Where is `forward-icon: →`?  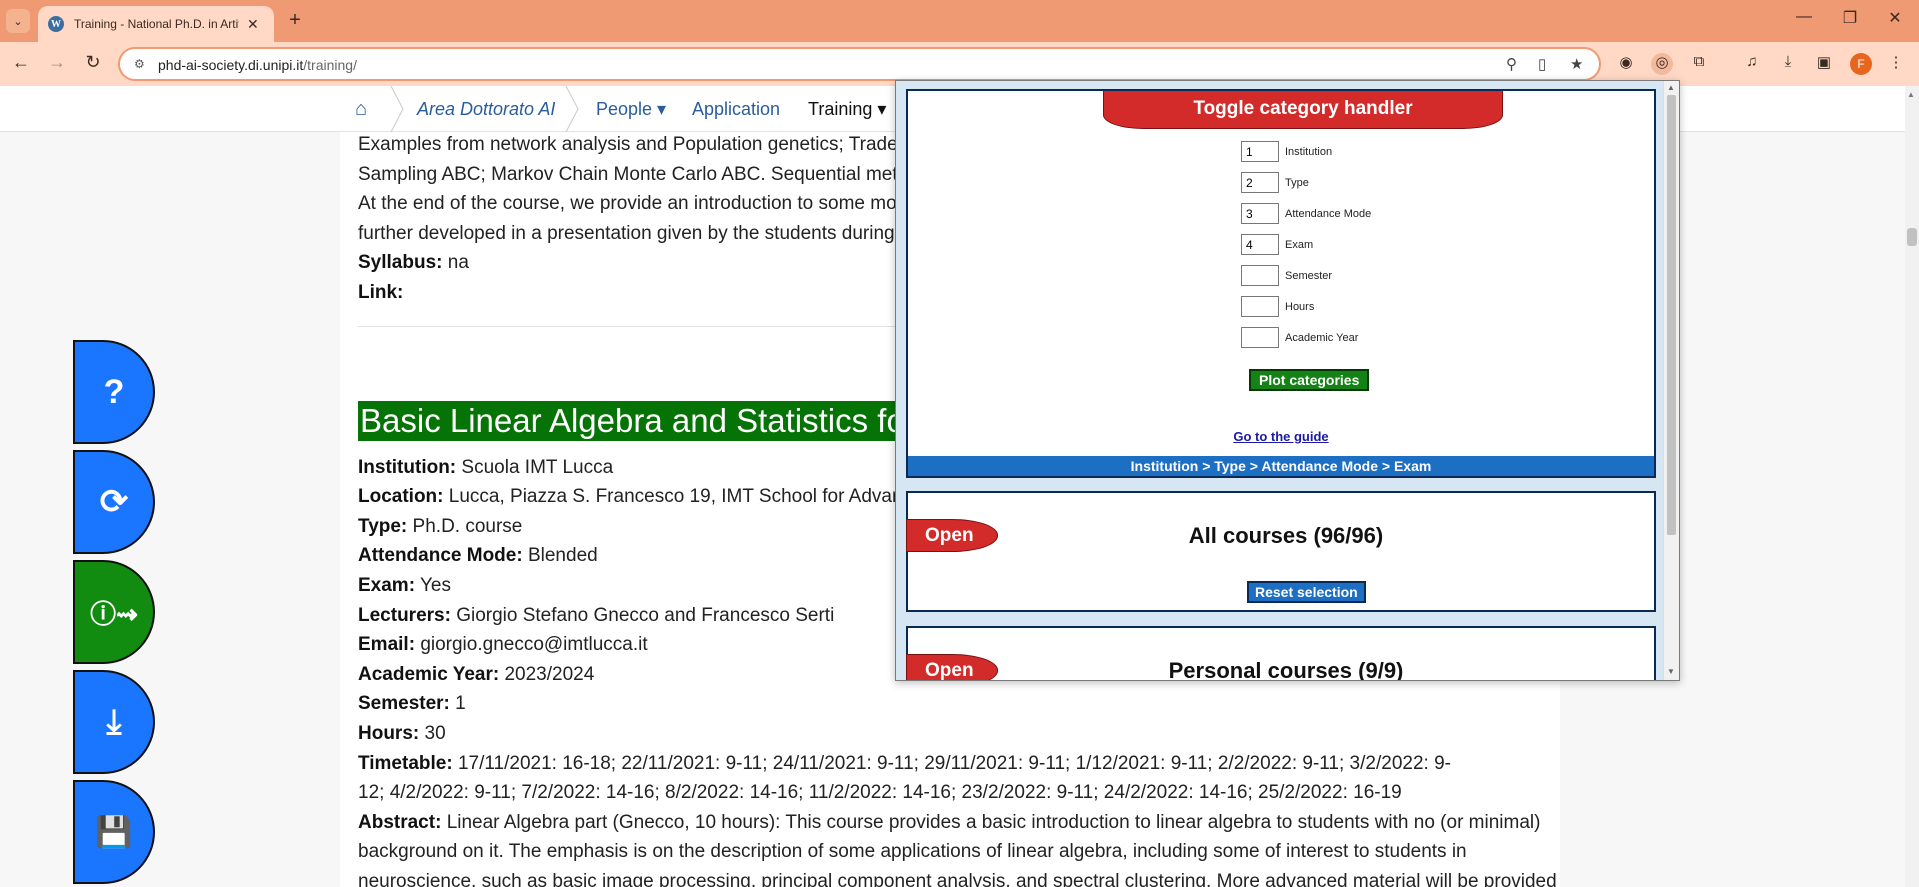
forward-icon: → is located at coordinates (57, 62).